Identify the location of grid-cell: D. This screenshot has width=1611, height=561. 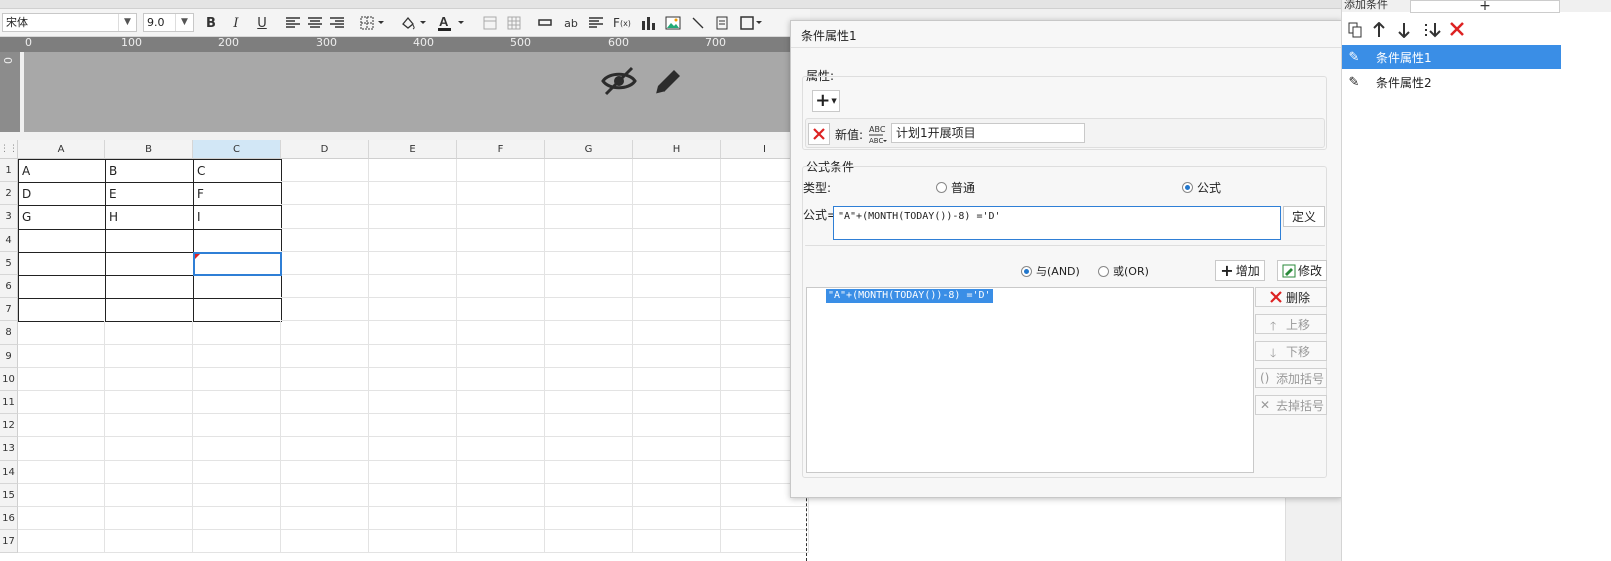
(62, 194).